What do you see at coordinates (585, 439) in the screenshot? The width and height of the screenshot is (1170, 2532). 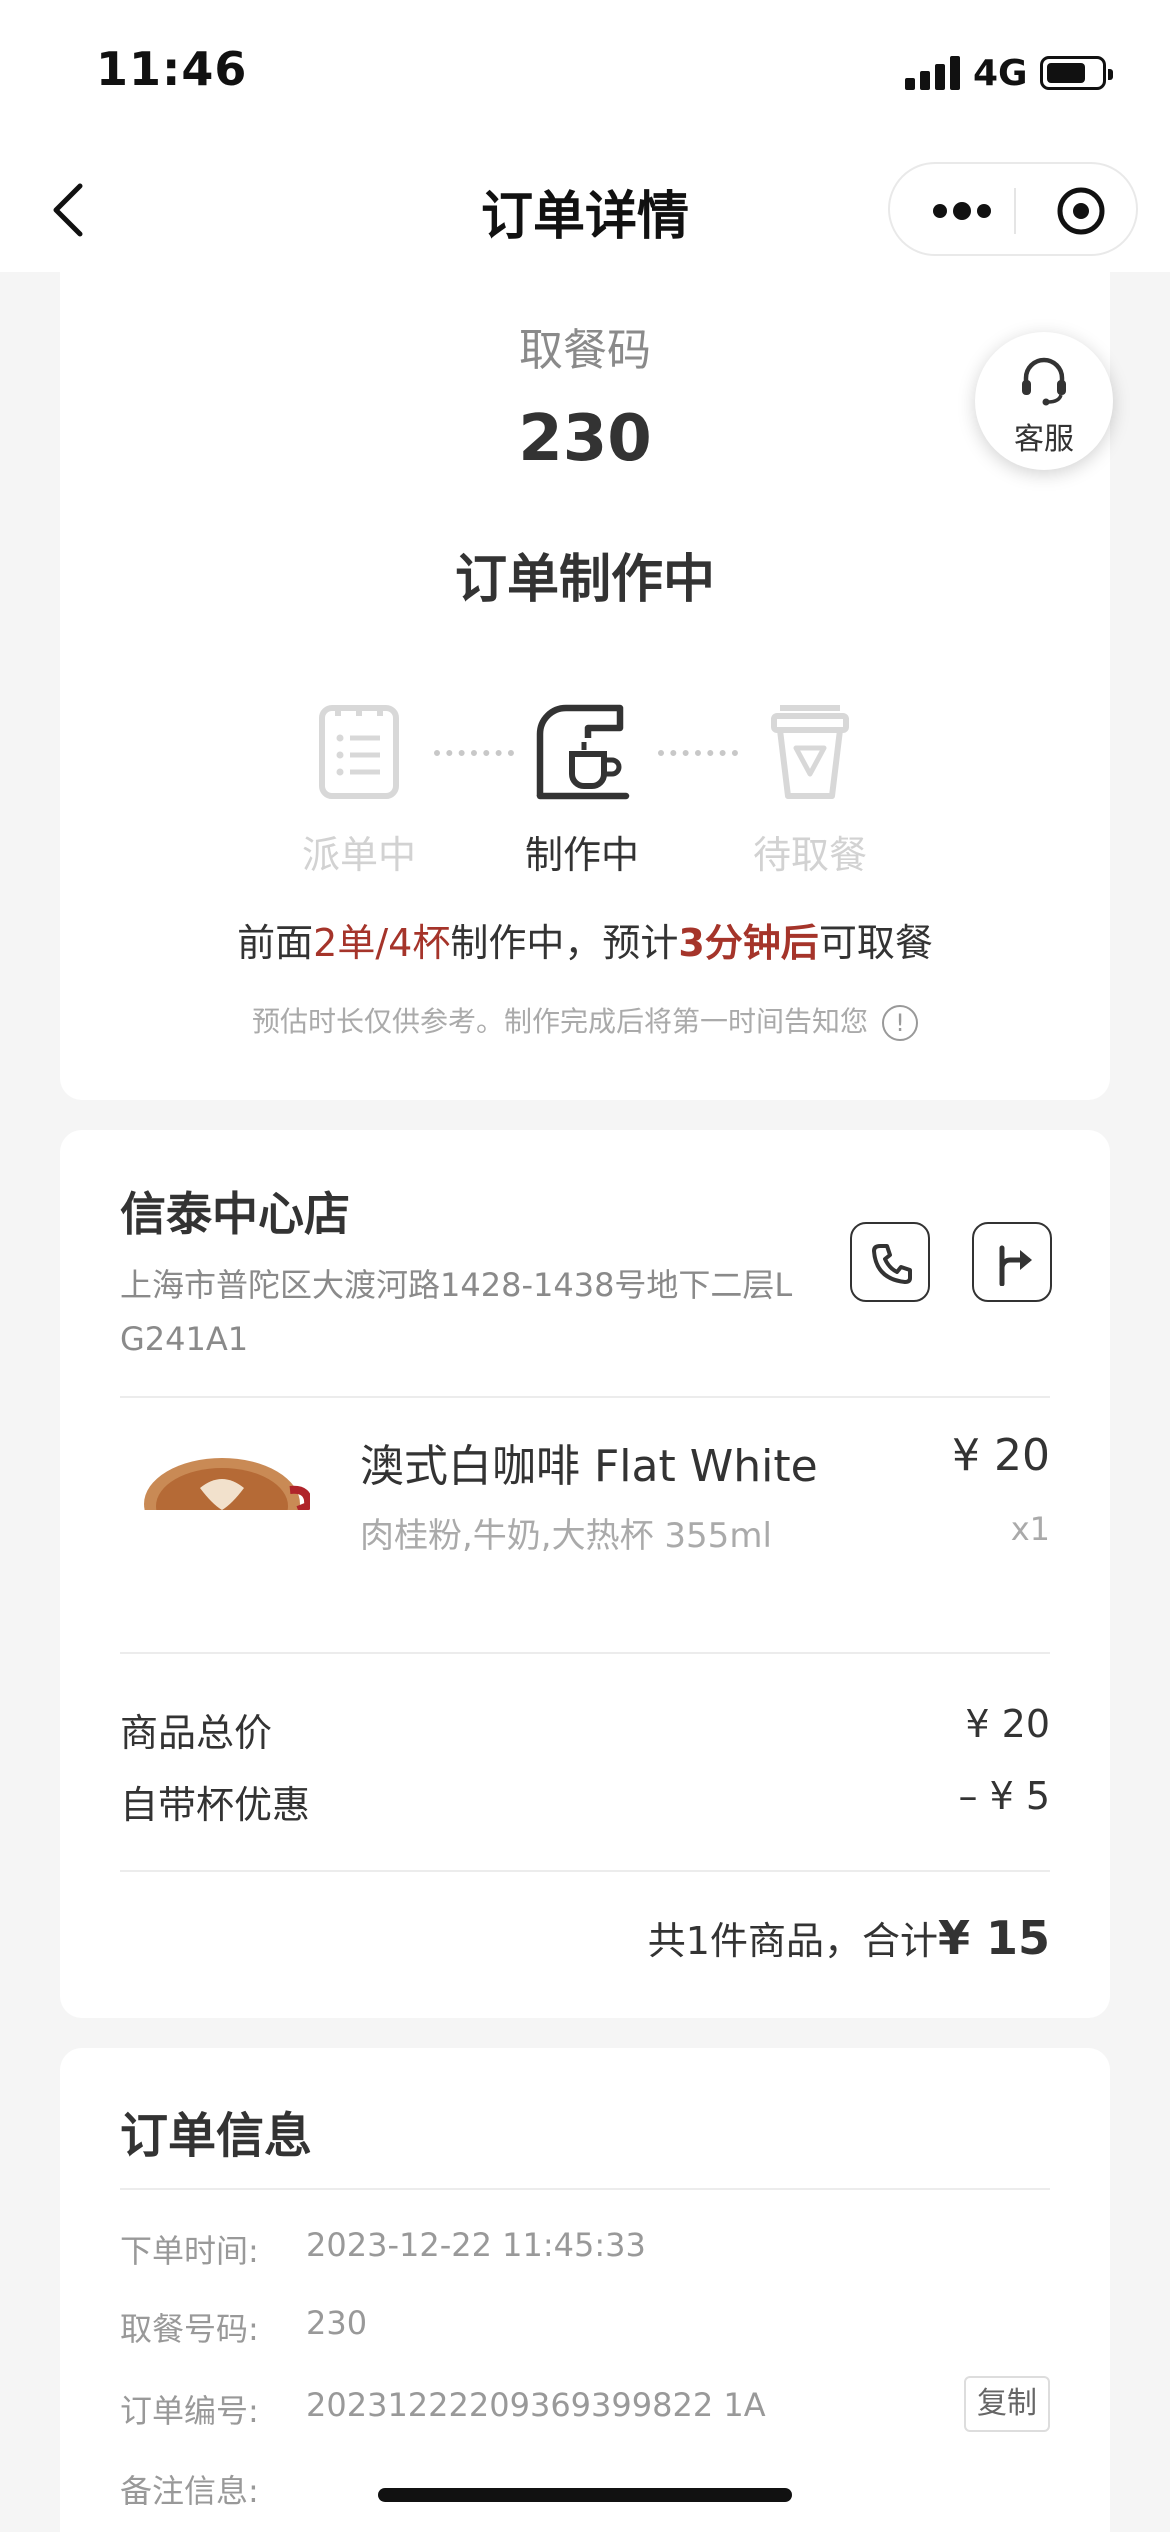 I see `pickup-code: 230` at bounding box center [585, 439].